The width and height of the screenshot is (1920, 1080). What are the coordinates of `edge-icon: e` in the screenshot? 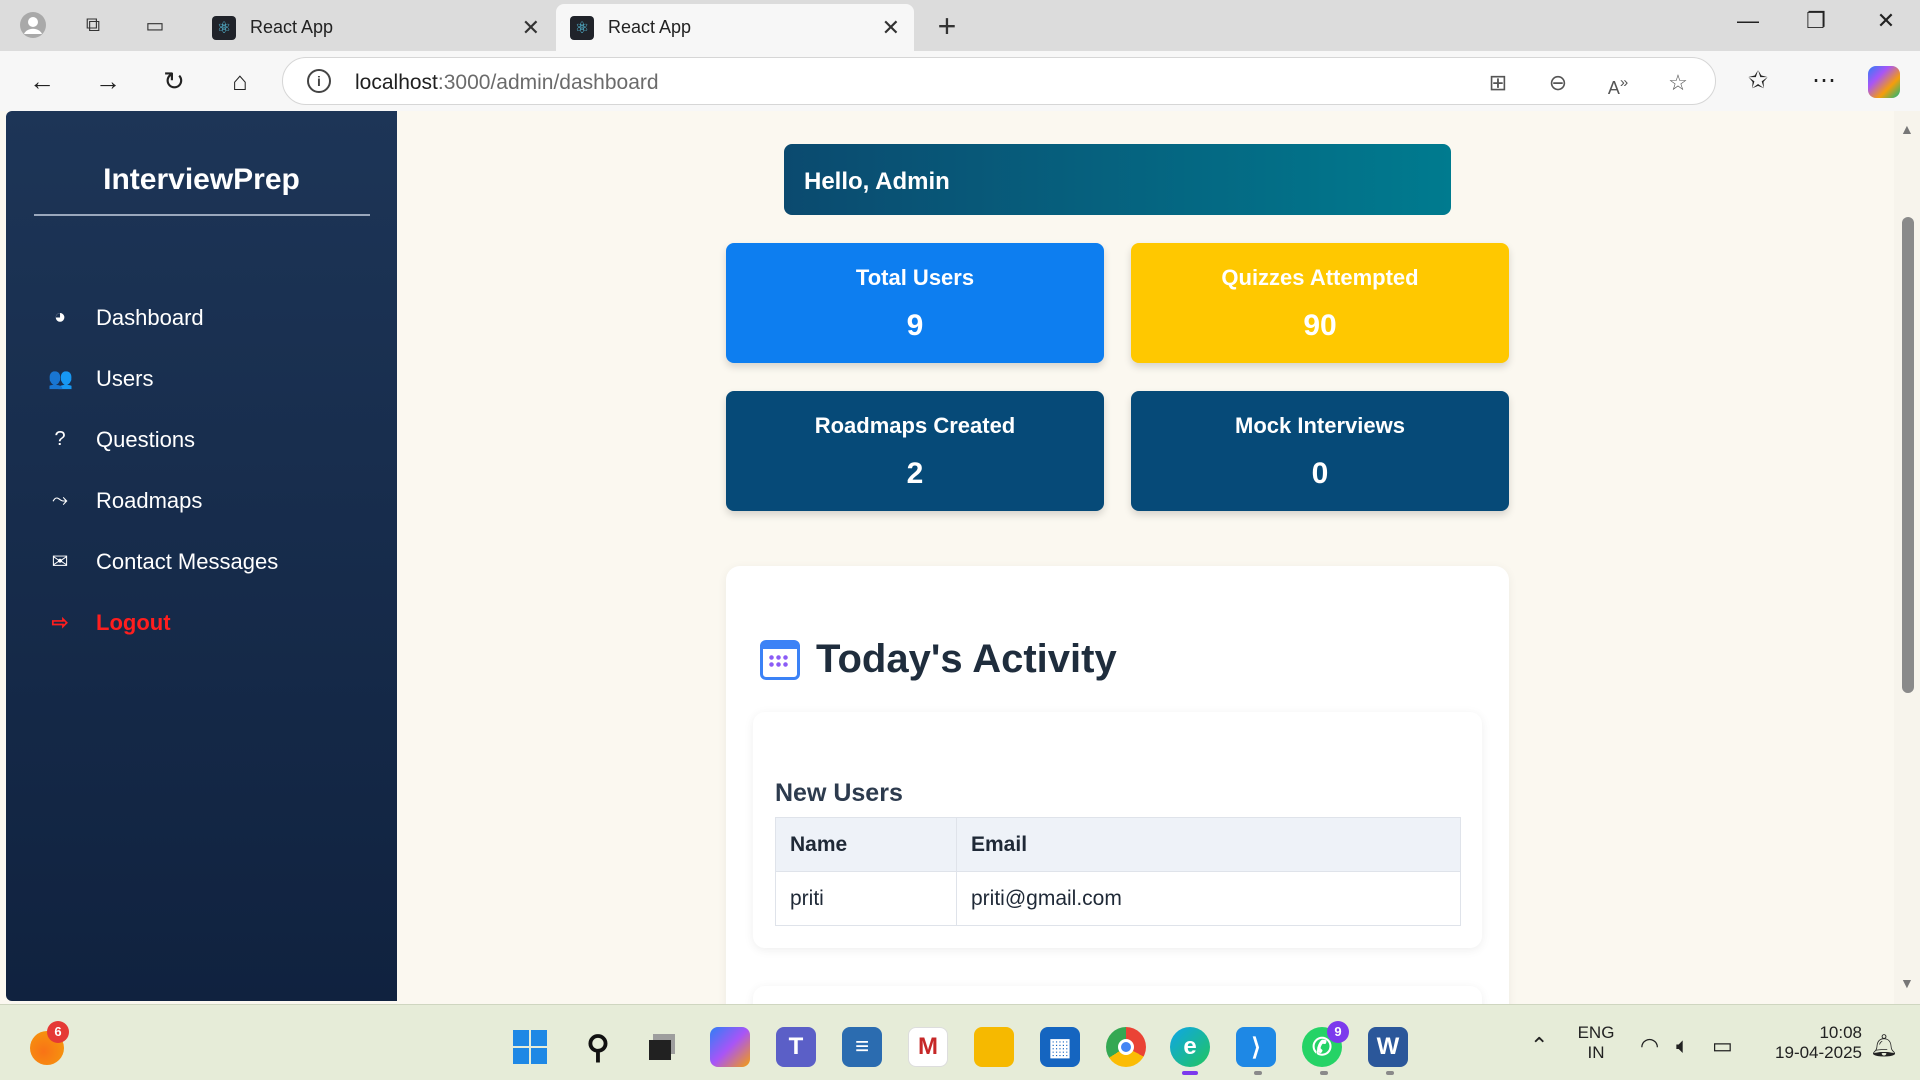 It's located at (1190, 1047).